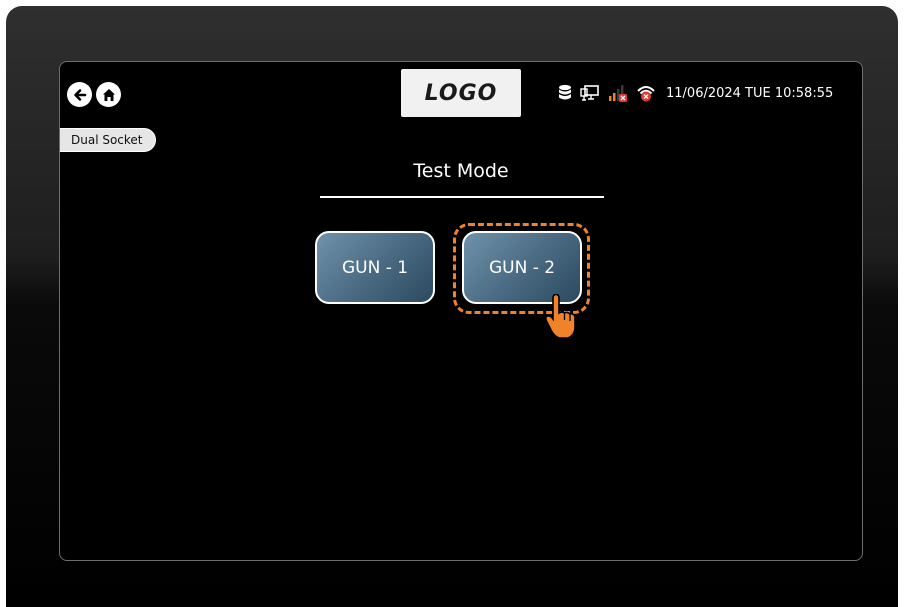 This screenshot has height=607, width=904. What do you see at coordinates (590, 93) in the screenshot?
I see `network-icon` at bounding box center [590, 93].